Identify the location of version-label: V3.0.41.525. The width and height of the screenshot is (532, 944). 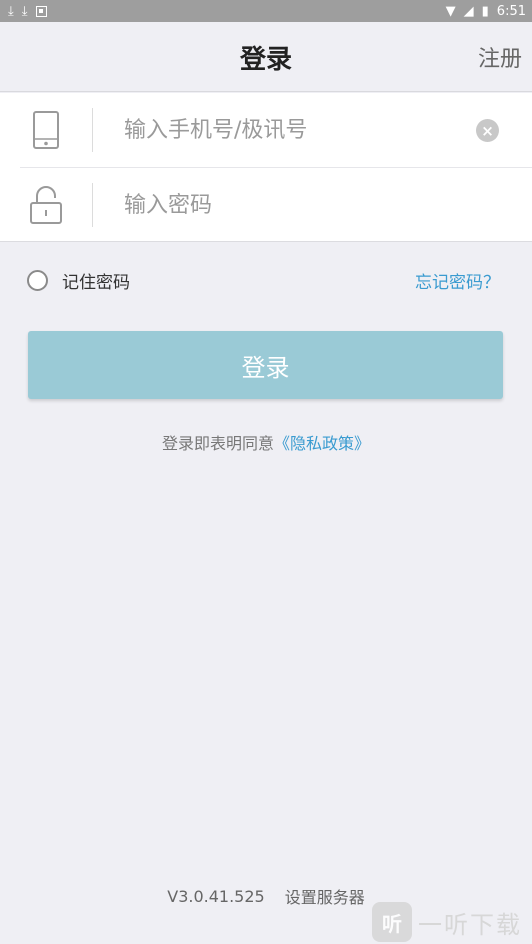
(216, 896).